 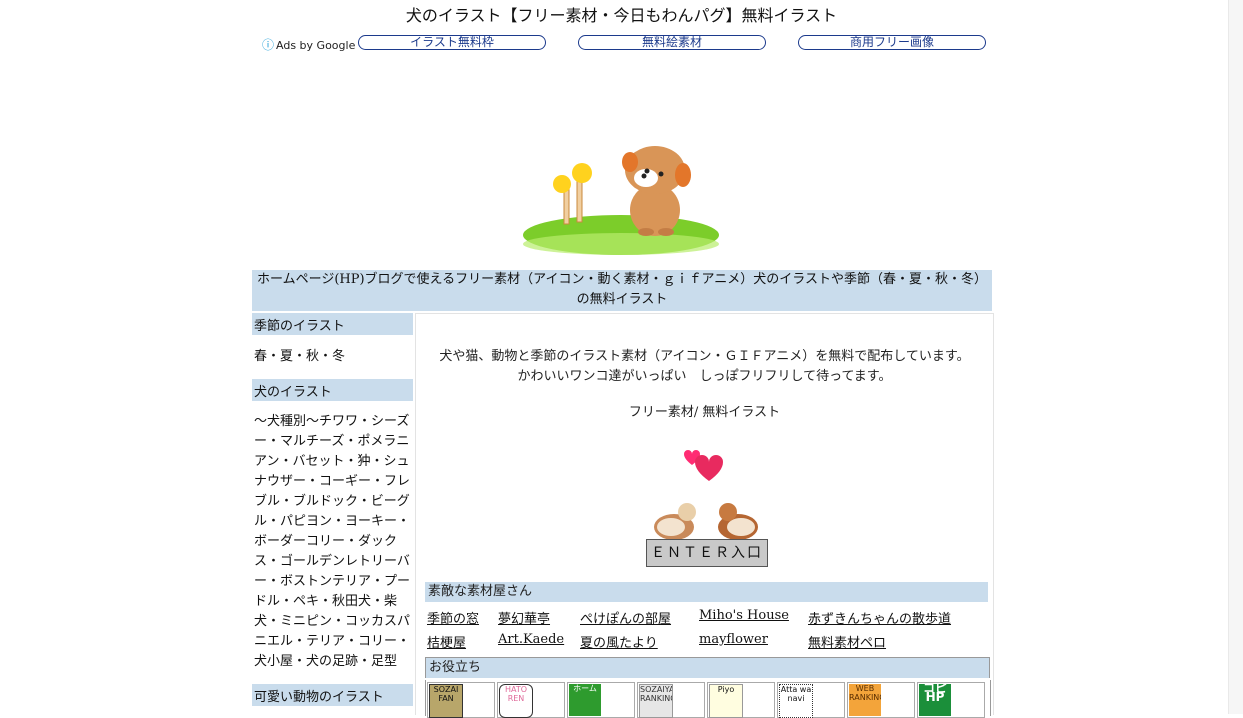 I want to click on useful-banner: SOZAIYA RANKING, so click(x=671, y=700).